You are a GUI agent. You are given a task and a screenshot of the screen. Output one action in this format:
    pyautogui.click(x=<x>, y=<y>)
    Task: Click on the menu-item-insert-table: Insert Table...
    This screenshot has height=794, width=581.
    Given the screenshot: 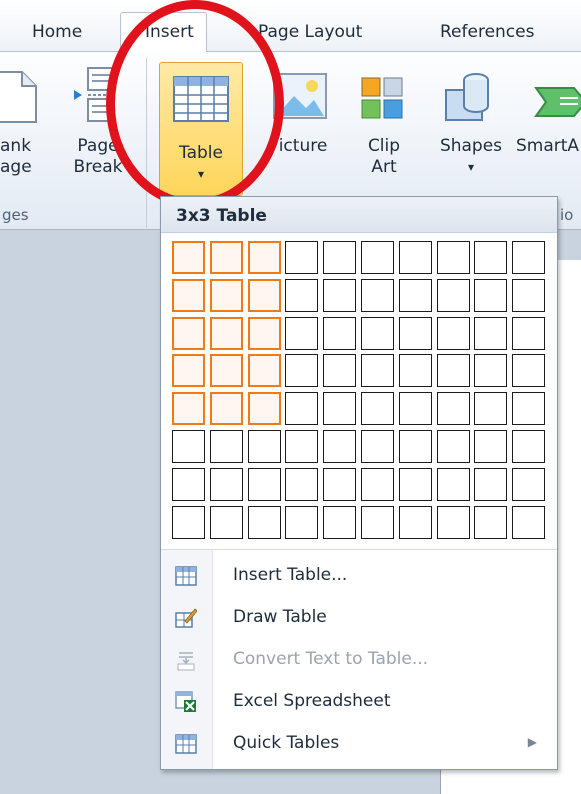 What is the action you would take?
    pyautogui.click(x=359, y=576)
    